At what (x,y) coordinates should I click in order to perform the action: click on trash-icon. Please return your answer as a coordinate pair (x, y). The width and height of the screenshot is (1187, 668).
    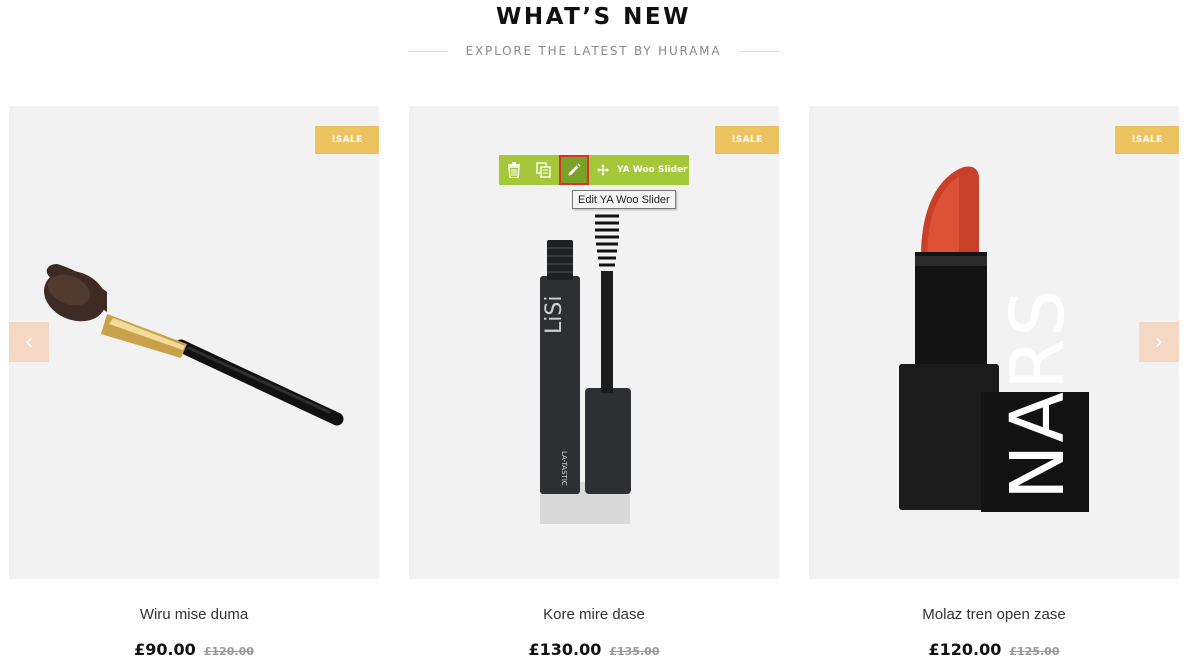
    Looking at the image, I should click on (514, 170).